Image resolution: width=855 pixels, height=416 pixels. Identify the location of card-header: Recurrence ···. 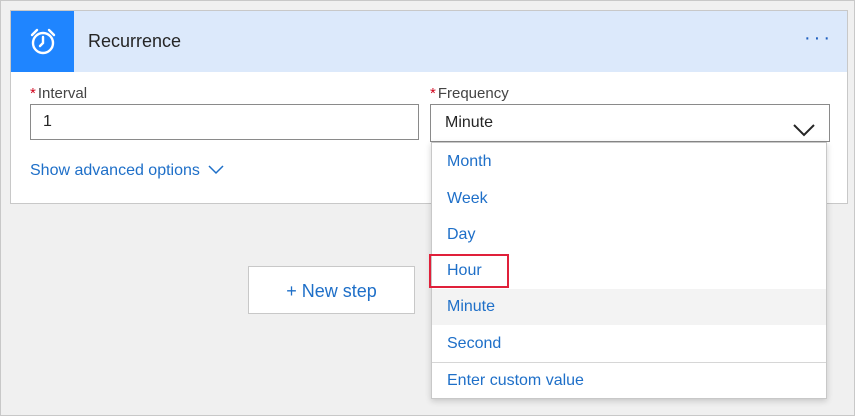
(429, 41).